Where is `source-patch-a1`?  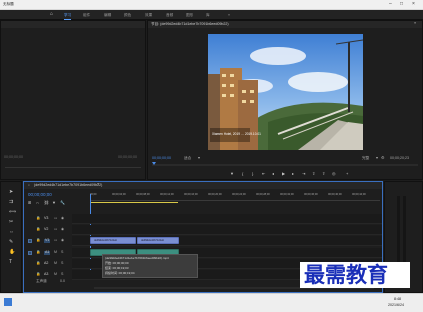 source-patch-a1 is located at coordinates (30, 253).